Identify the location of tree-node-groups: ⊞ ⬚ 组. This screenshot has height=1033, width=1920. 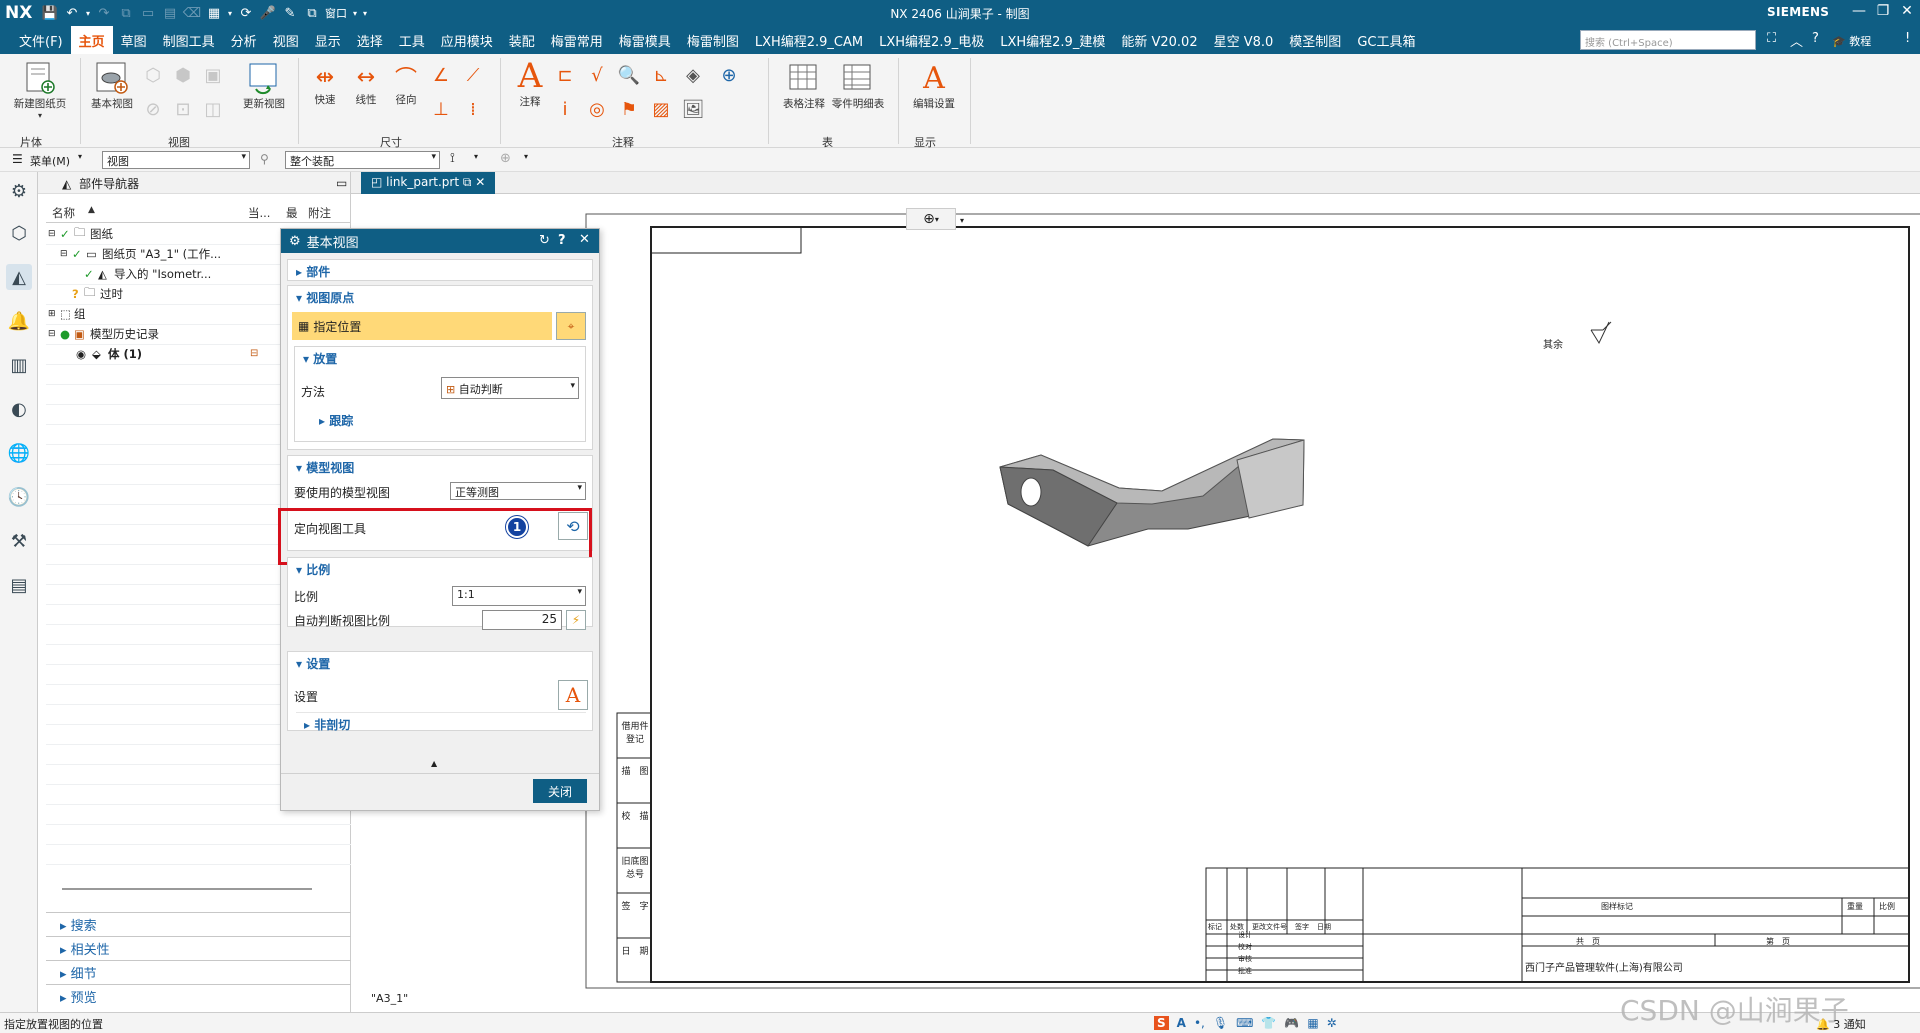
(67, 314).